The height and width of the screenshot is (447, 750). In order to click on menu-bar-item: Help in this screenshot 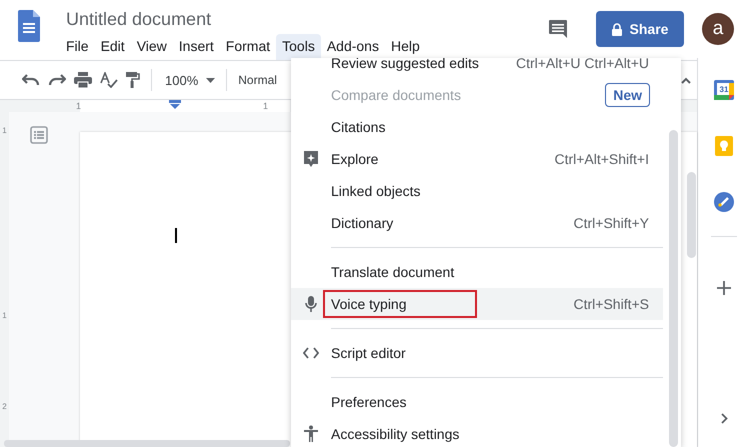, I will do `click(405, 47)`.